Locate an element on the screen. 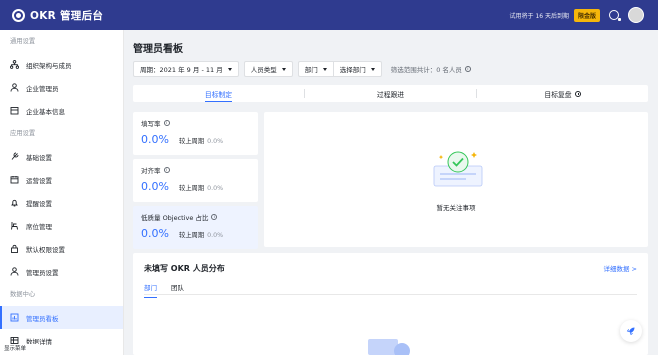  wrench-icon is located at coordinates (14, 156).